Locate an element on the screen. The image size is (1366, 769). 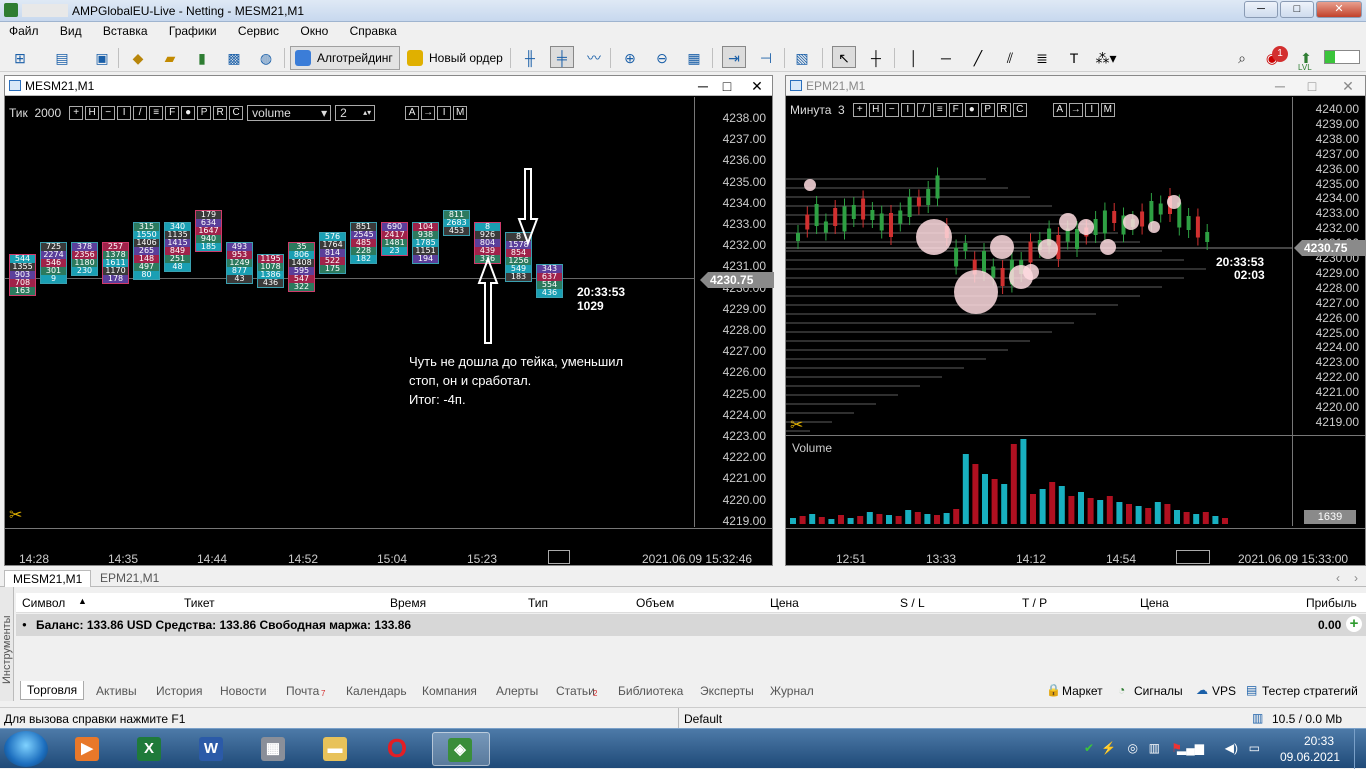
cmd-i-button: I is located at coordinates (124, 113).